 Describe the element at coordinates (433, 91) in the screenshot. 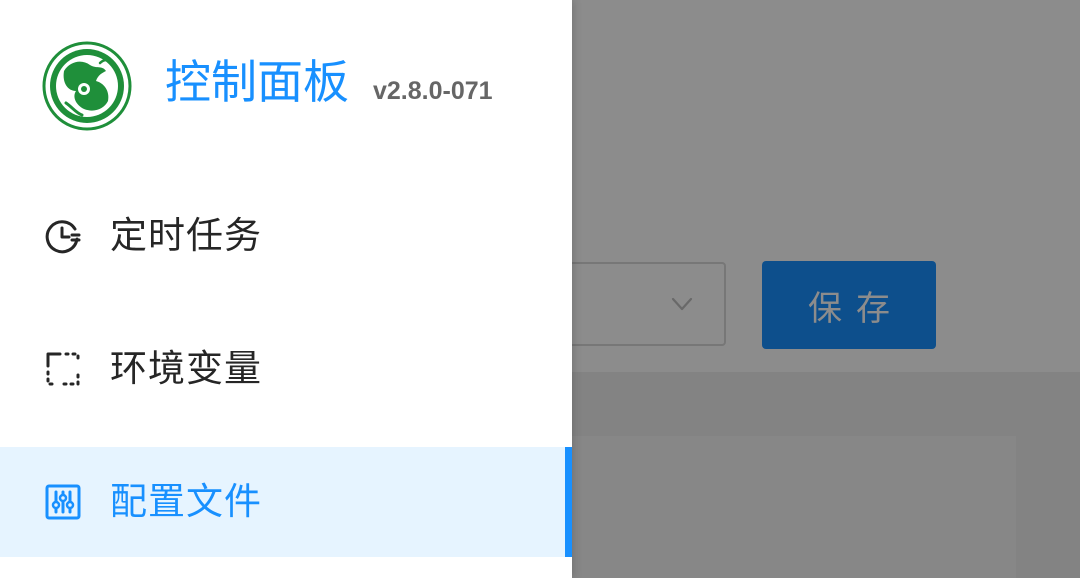

I see `version-label: v2.8.0-071` at that location.